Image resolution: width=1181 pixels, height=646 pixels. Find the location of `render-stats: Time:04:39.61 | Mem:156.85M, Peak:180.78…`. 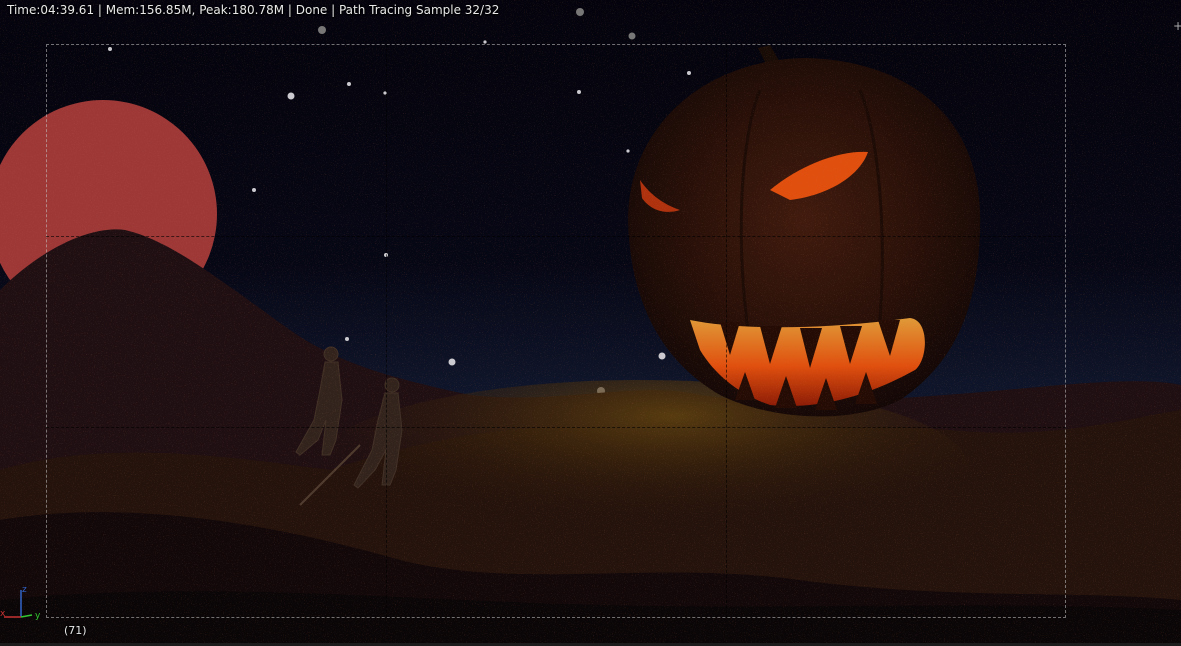

render-stats: Time:04:39.61 | Mem:156.85M, Peak:180.78… is located at coordinates (253, 10).